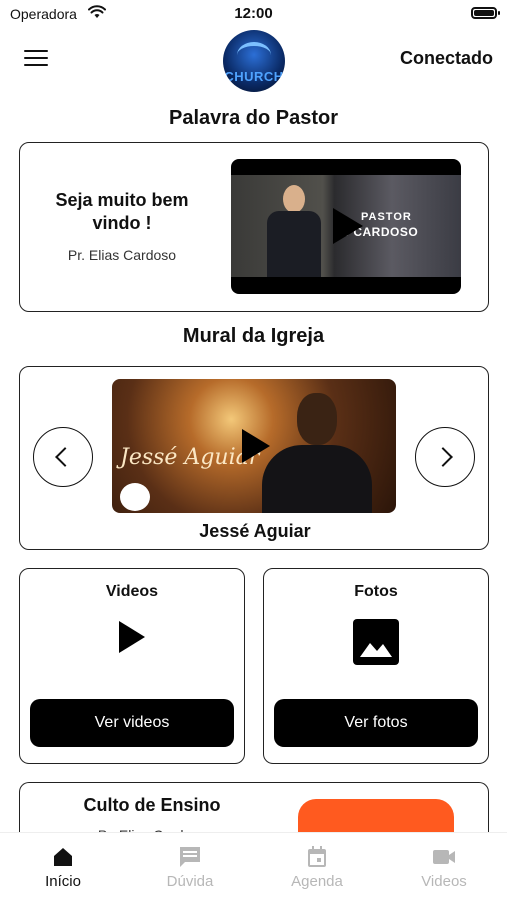 The width and height of the screenshot is (507, 901). I want to click on app-header: CHURCH Conectado, so click(253, 60).